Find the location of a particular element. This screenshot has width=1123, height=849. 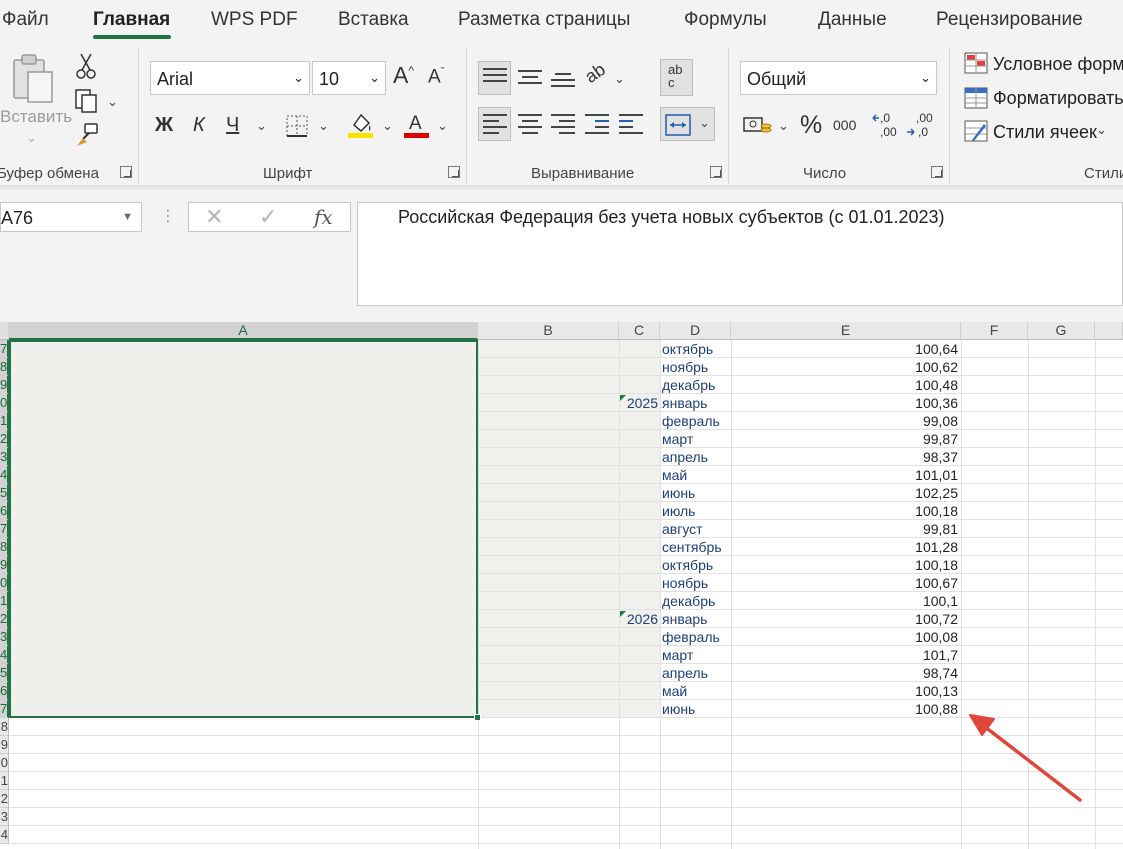

shrink-font-icon: Aˇ is located at coordinates (436, 77).